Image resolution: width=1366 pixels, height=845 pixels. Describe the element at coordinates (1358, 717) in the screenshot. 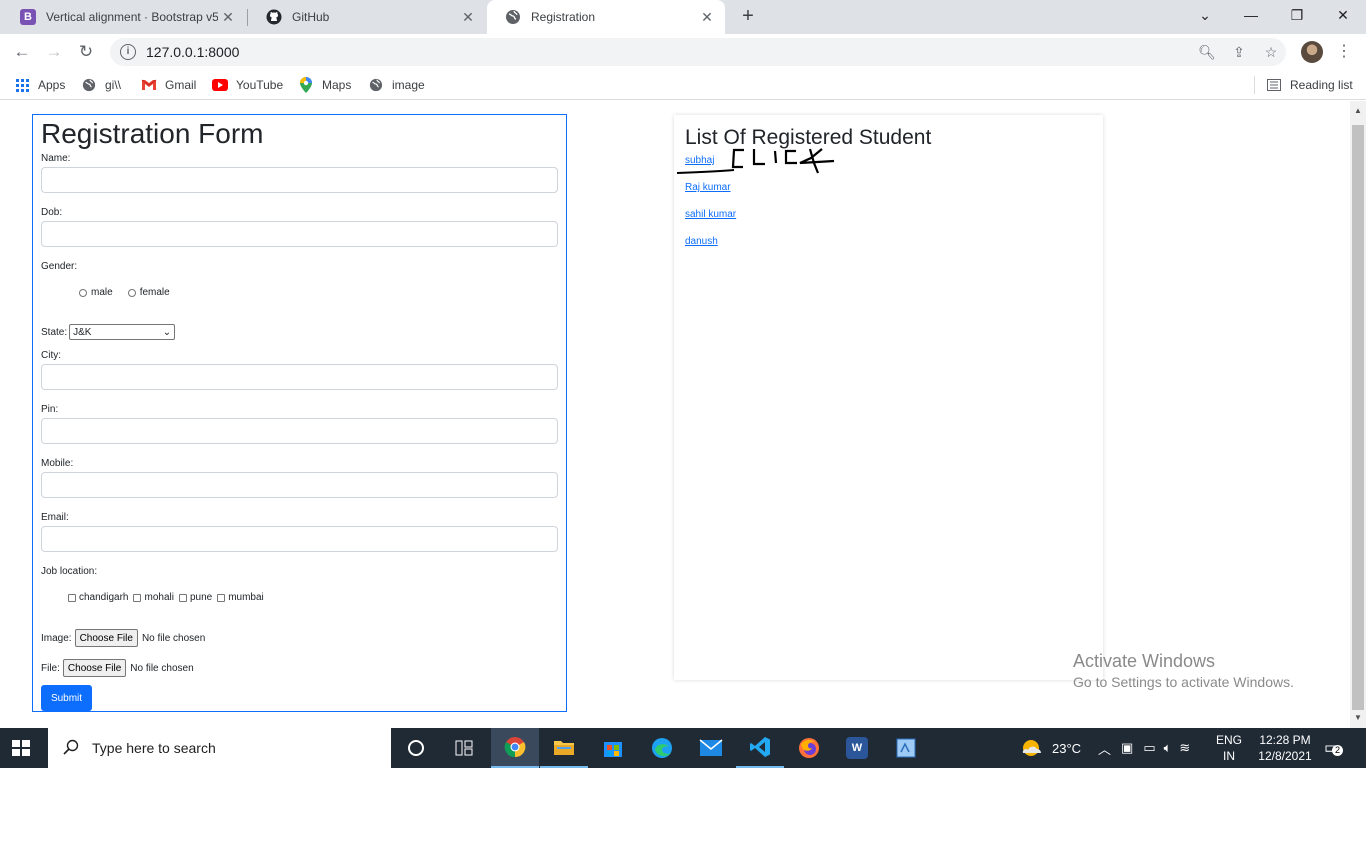

I see `scroll-down-icon: ▼` at that location.